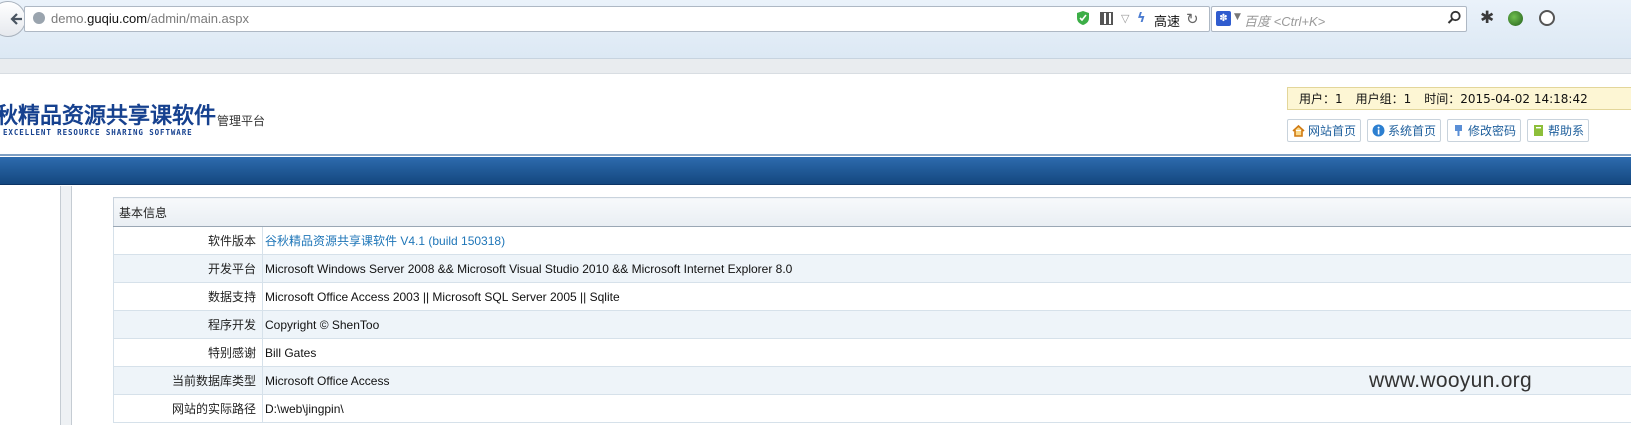  Describe the element at coordinates (815, 171) in the screenshot. I see `main-nav-band` at that location.